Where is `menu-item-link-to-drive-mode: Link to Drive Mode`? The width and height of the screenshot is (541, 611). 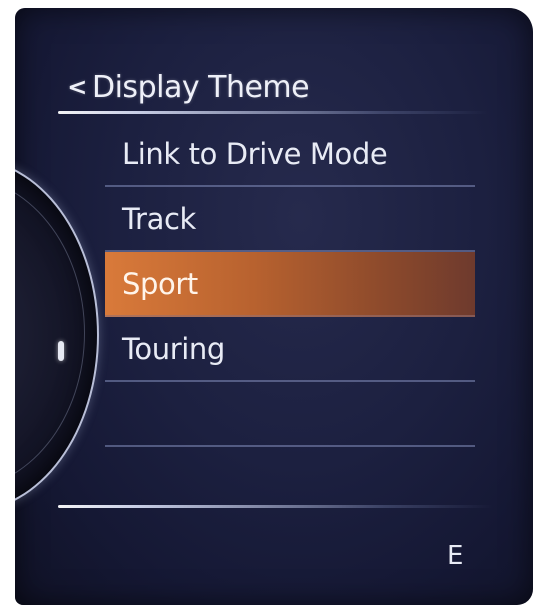 menu-item-link-to-drive-mode: Link to Drive Mode is located at coordinates (290, 154).